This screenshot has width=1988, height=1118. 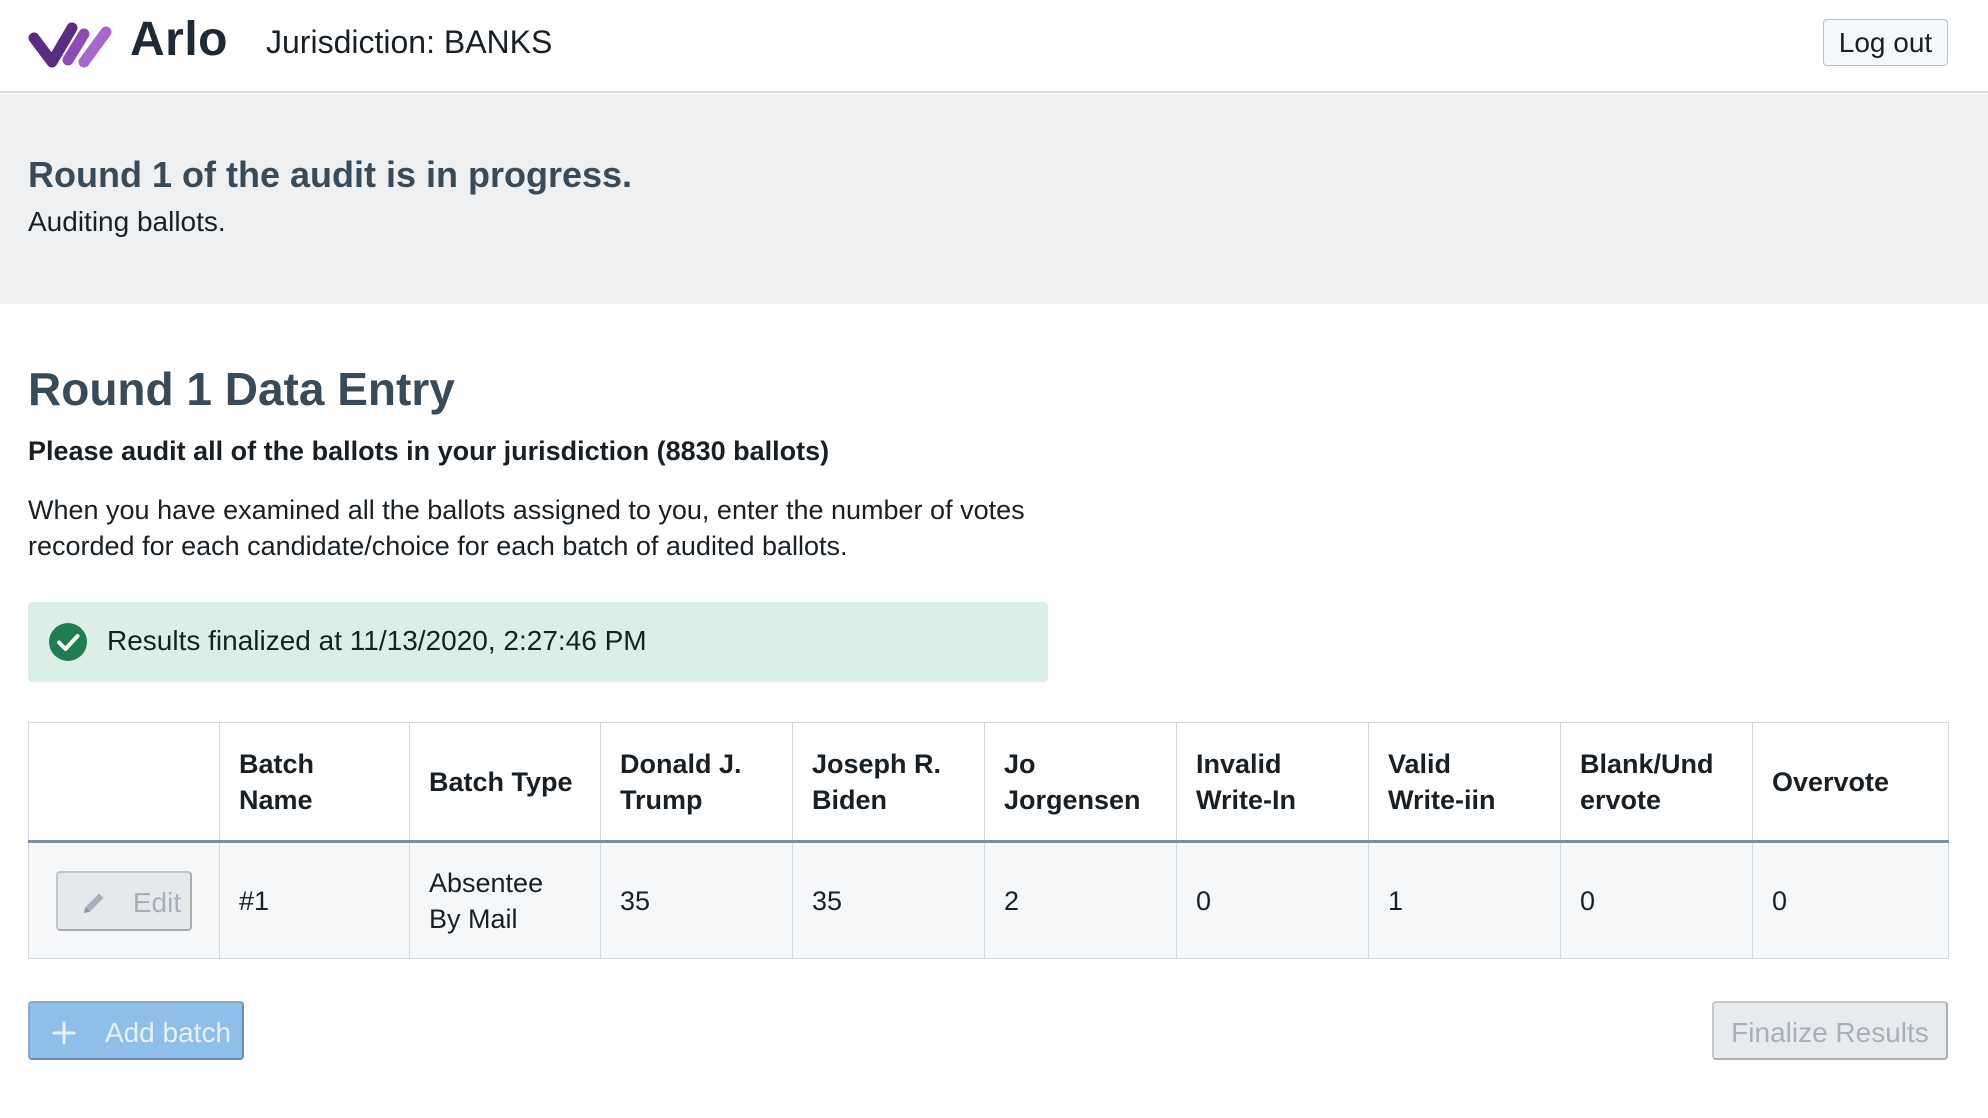 I want to click on column-header-blank-undervote: Blank/Und ervote, so click(x=1656, y=782).